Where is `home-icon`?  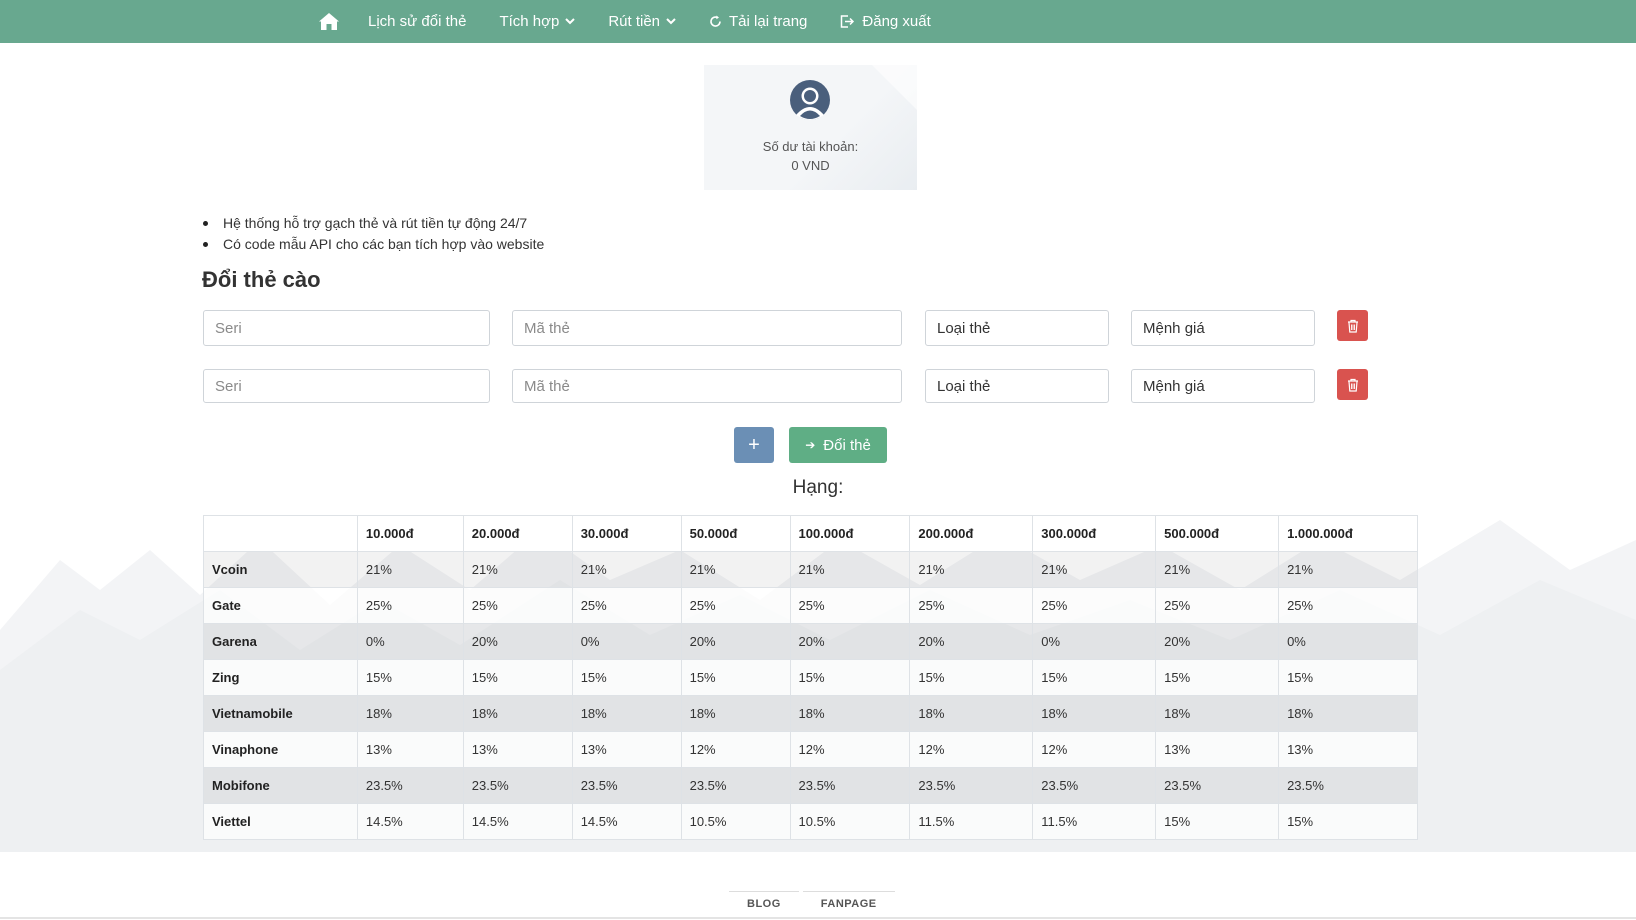 home-icon is located at coordinates (329, 21).